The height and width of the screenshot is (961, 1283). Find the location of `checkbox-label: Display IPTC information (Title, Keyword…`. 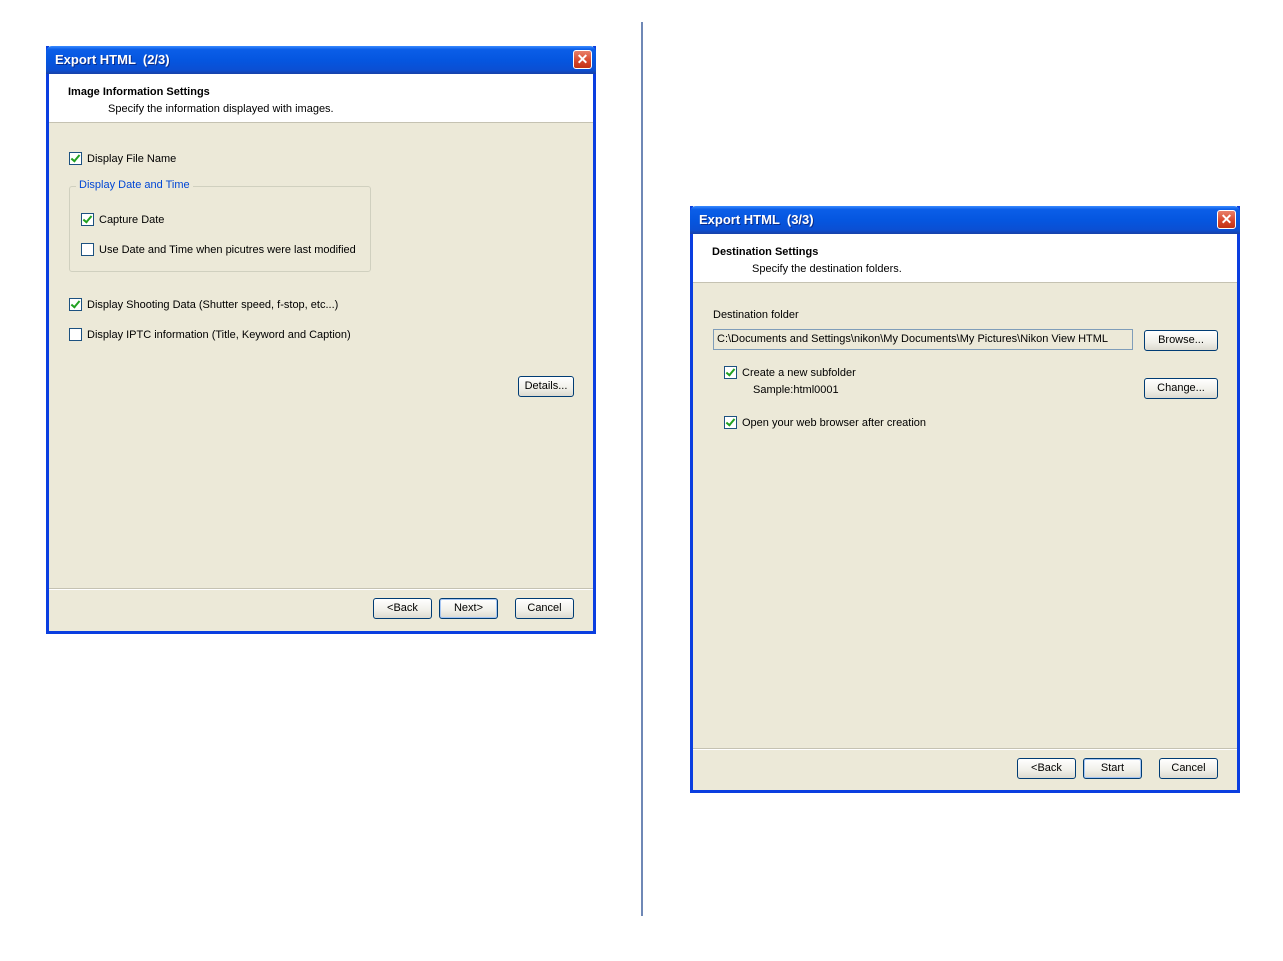

checkbox-label: Display IPTC information (Title, Keyword… is located at coordinates (219, 334).